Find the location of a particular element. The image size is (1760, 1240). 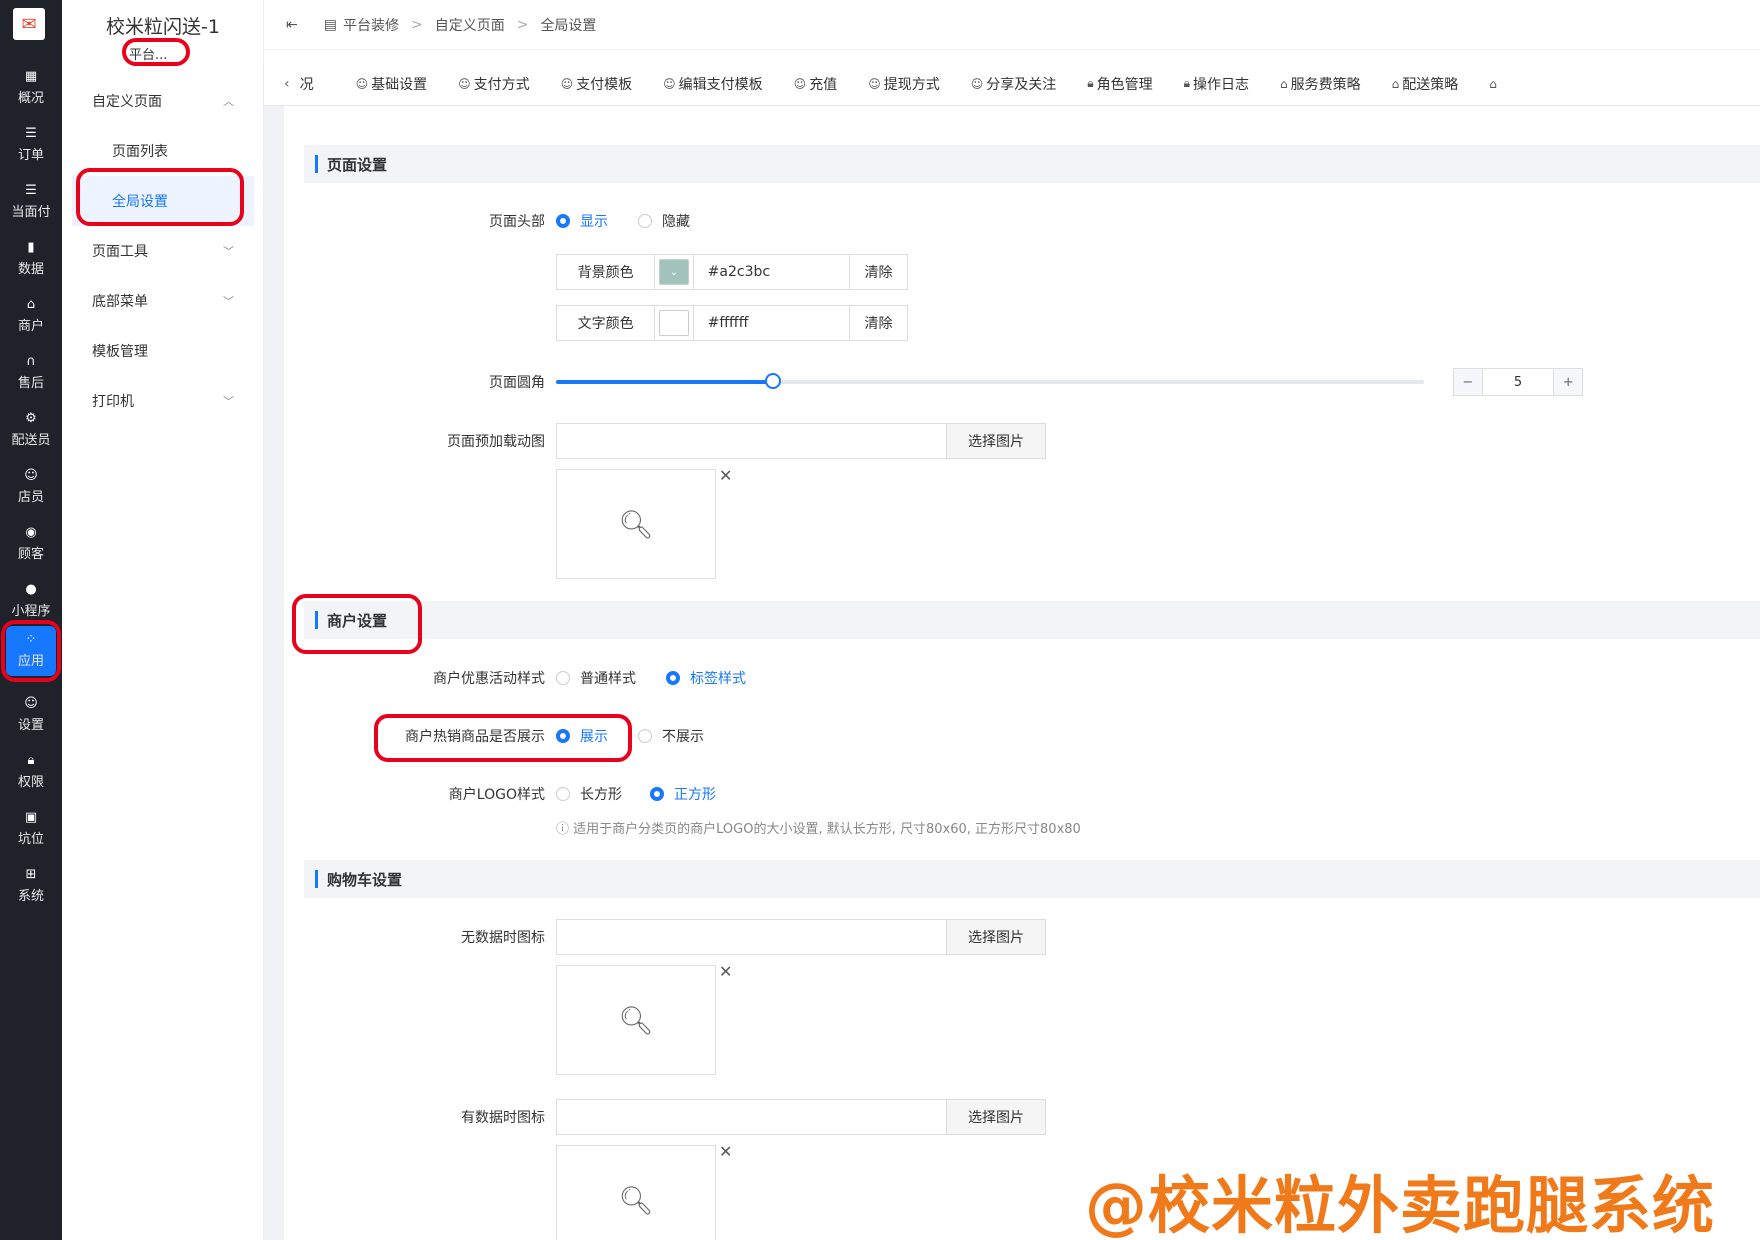

tab-roles: 🔒︎ 角色管理 is located at coordinates (1119, 84).